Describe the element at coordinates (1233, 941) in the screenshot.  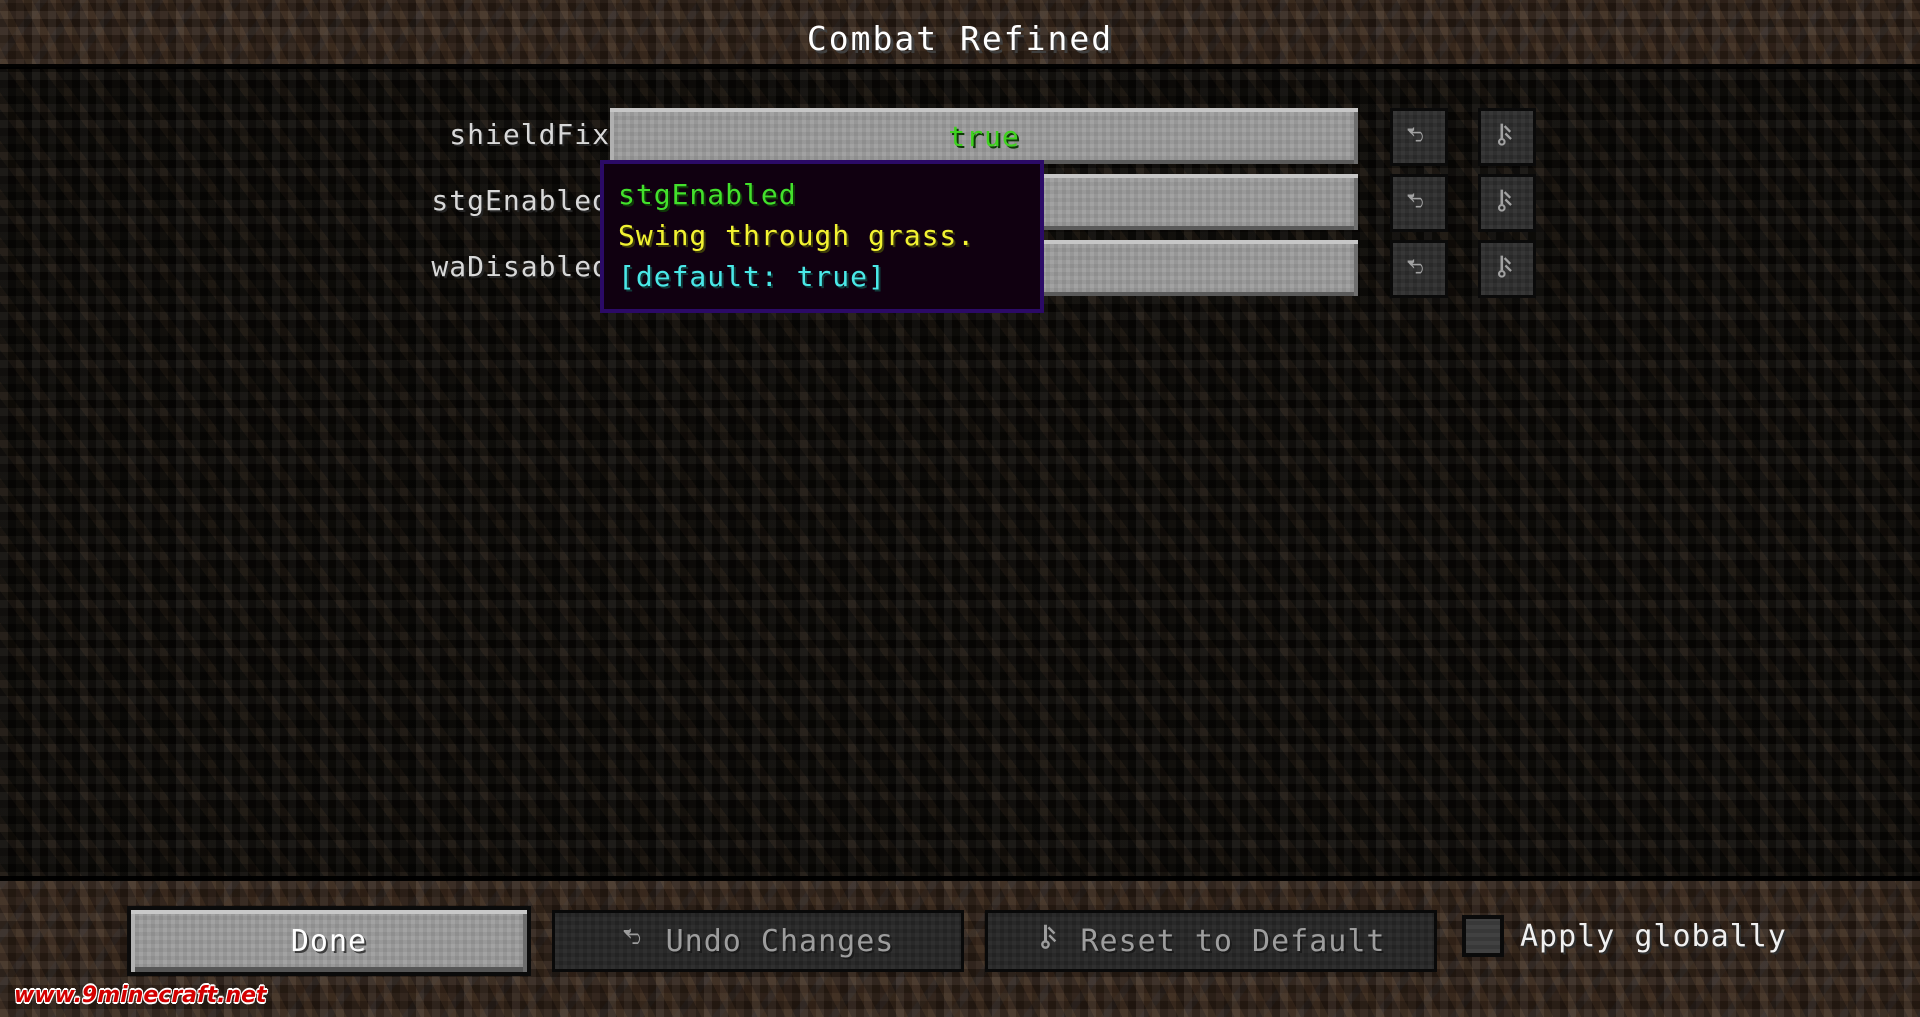
I see `reset-to-default-label: Reset to Default` at that location.